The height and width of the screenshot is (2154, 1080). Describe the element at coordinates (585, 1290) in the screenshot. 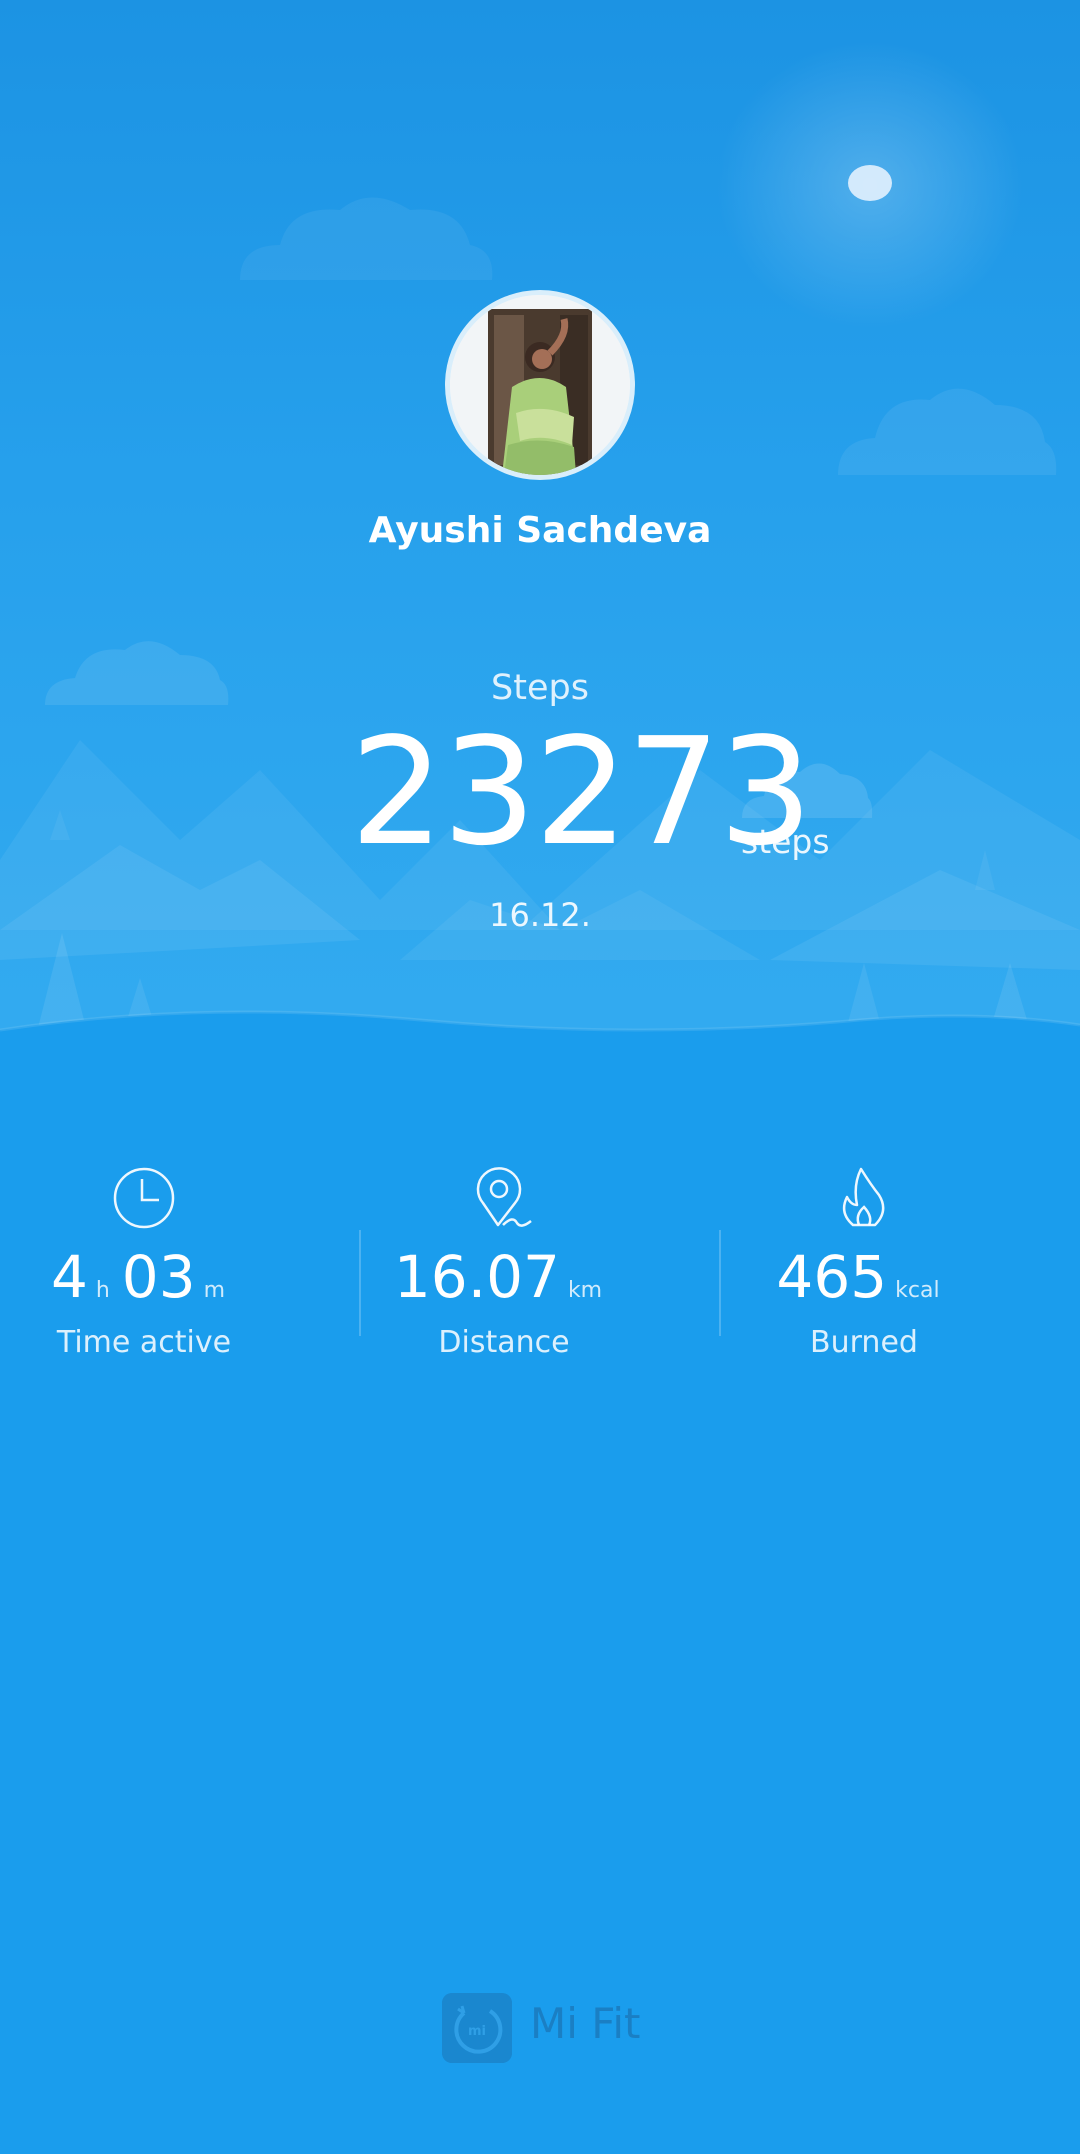

I see `distance-unit: km` at that location.